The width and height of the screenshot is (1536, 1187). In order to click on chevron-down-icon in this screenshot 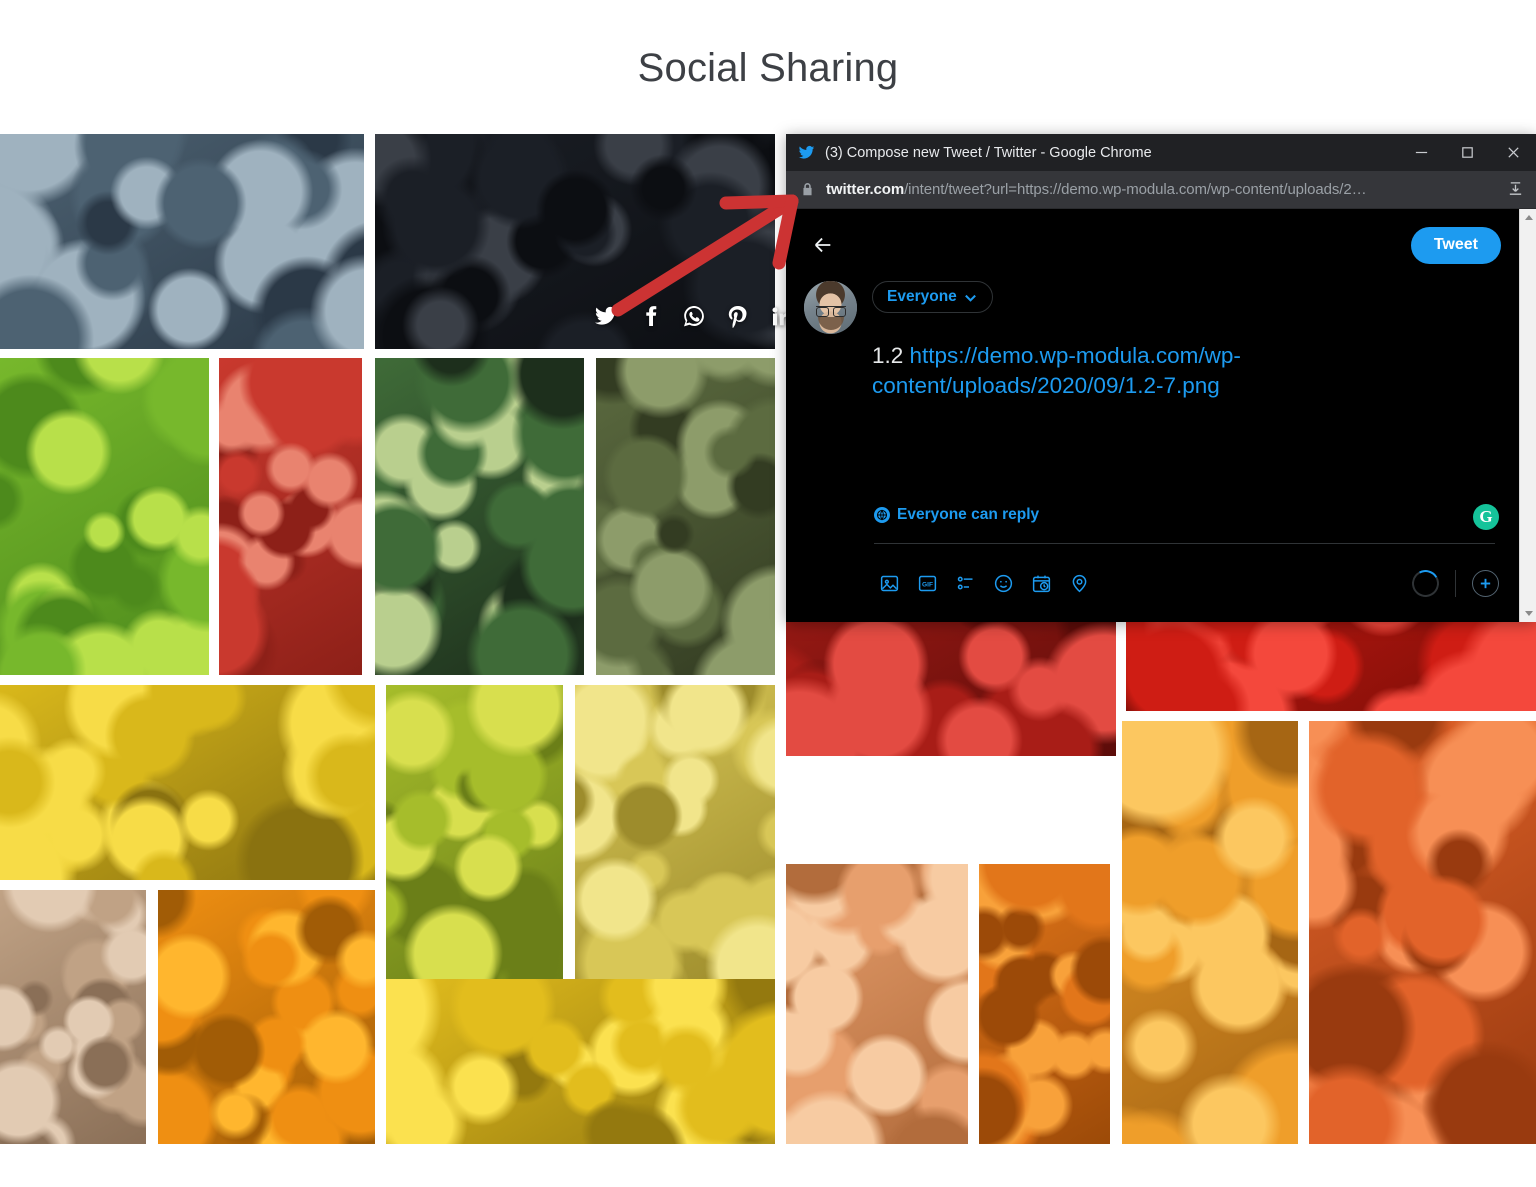, I will do `click(970, 298)`.